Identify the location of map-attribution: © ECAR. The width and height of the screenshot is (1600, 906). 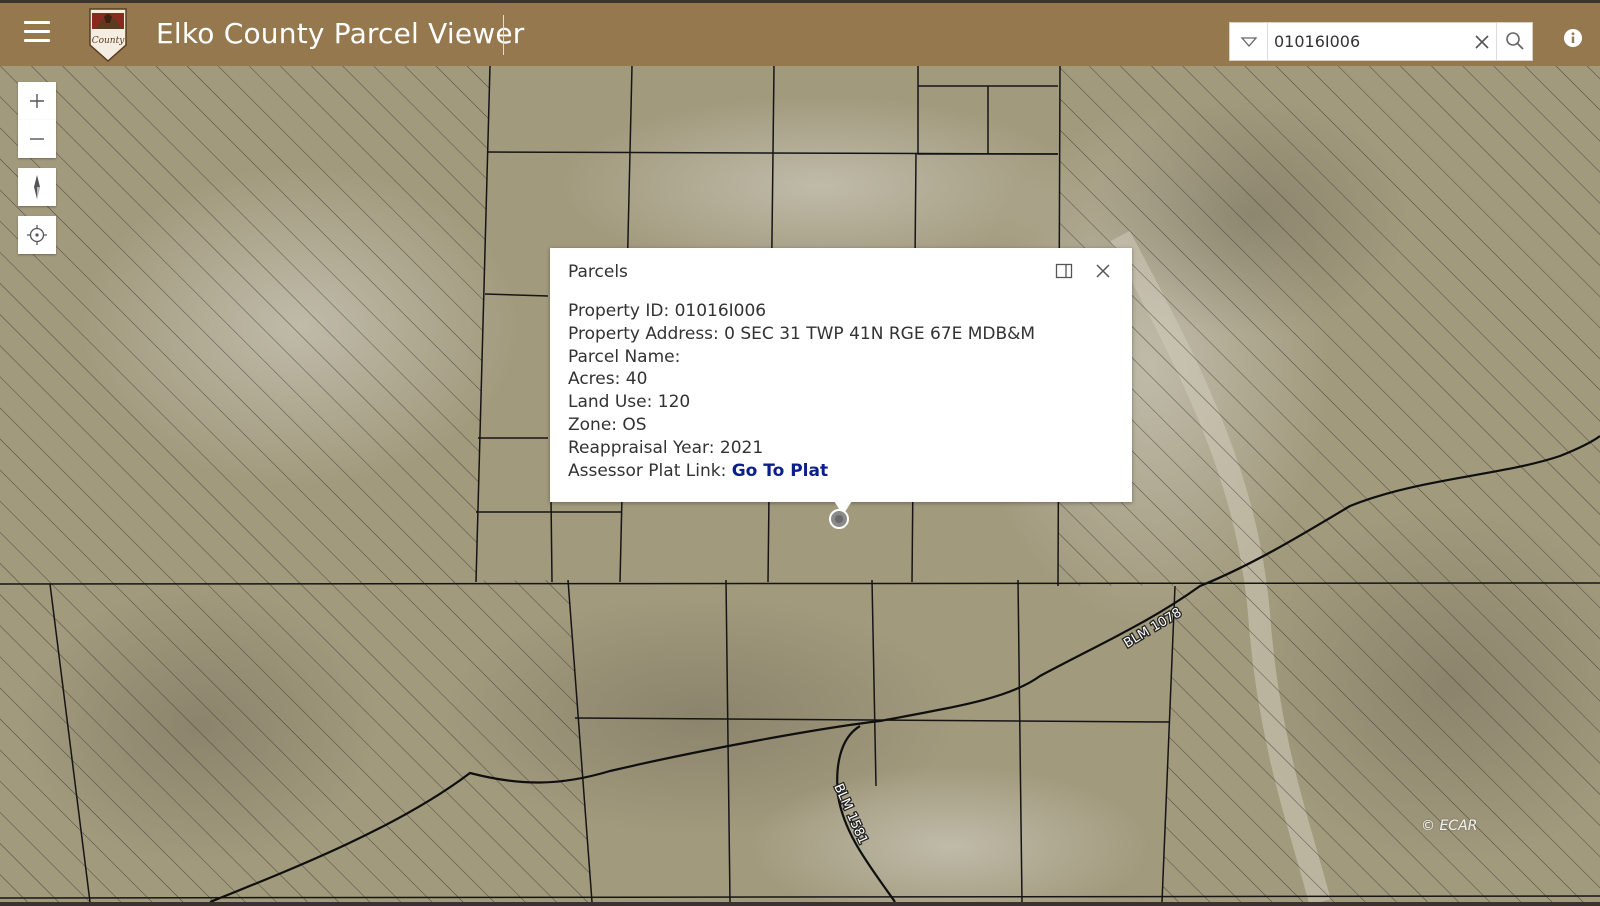
(1449, 826).